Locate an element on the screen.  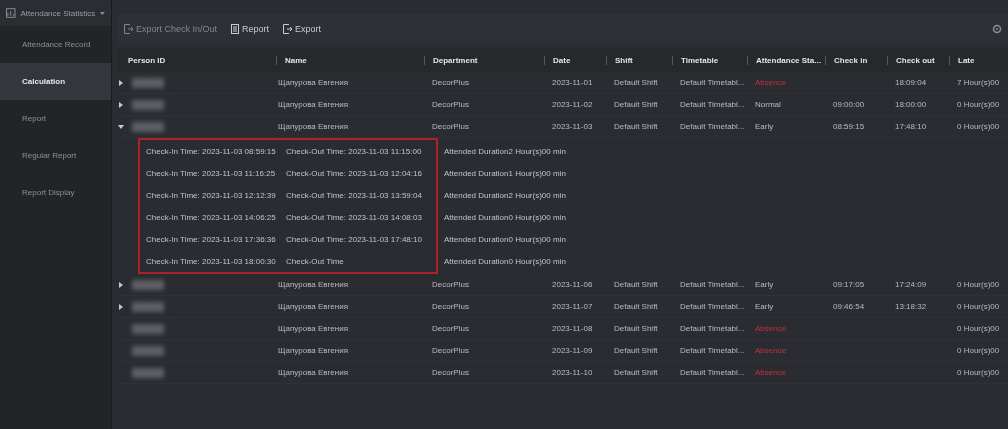
report-button: Report is located at coordinates (250, 29).